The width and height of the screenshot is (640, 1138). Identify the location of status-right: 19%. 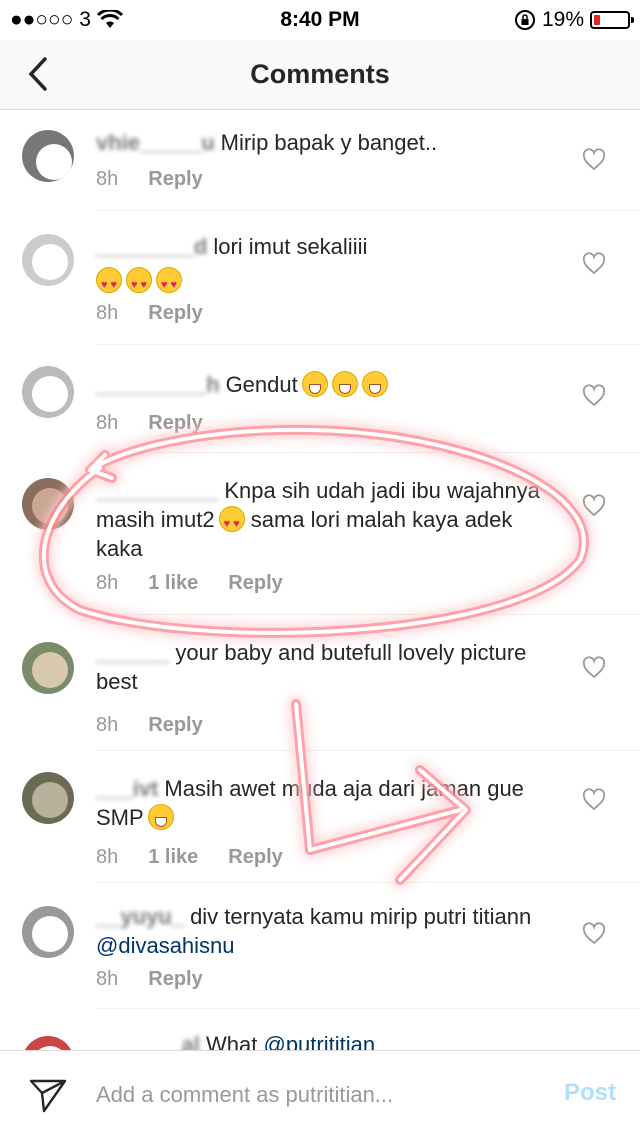
(574, 20).